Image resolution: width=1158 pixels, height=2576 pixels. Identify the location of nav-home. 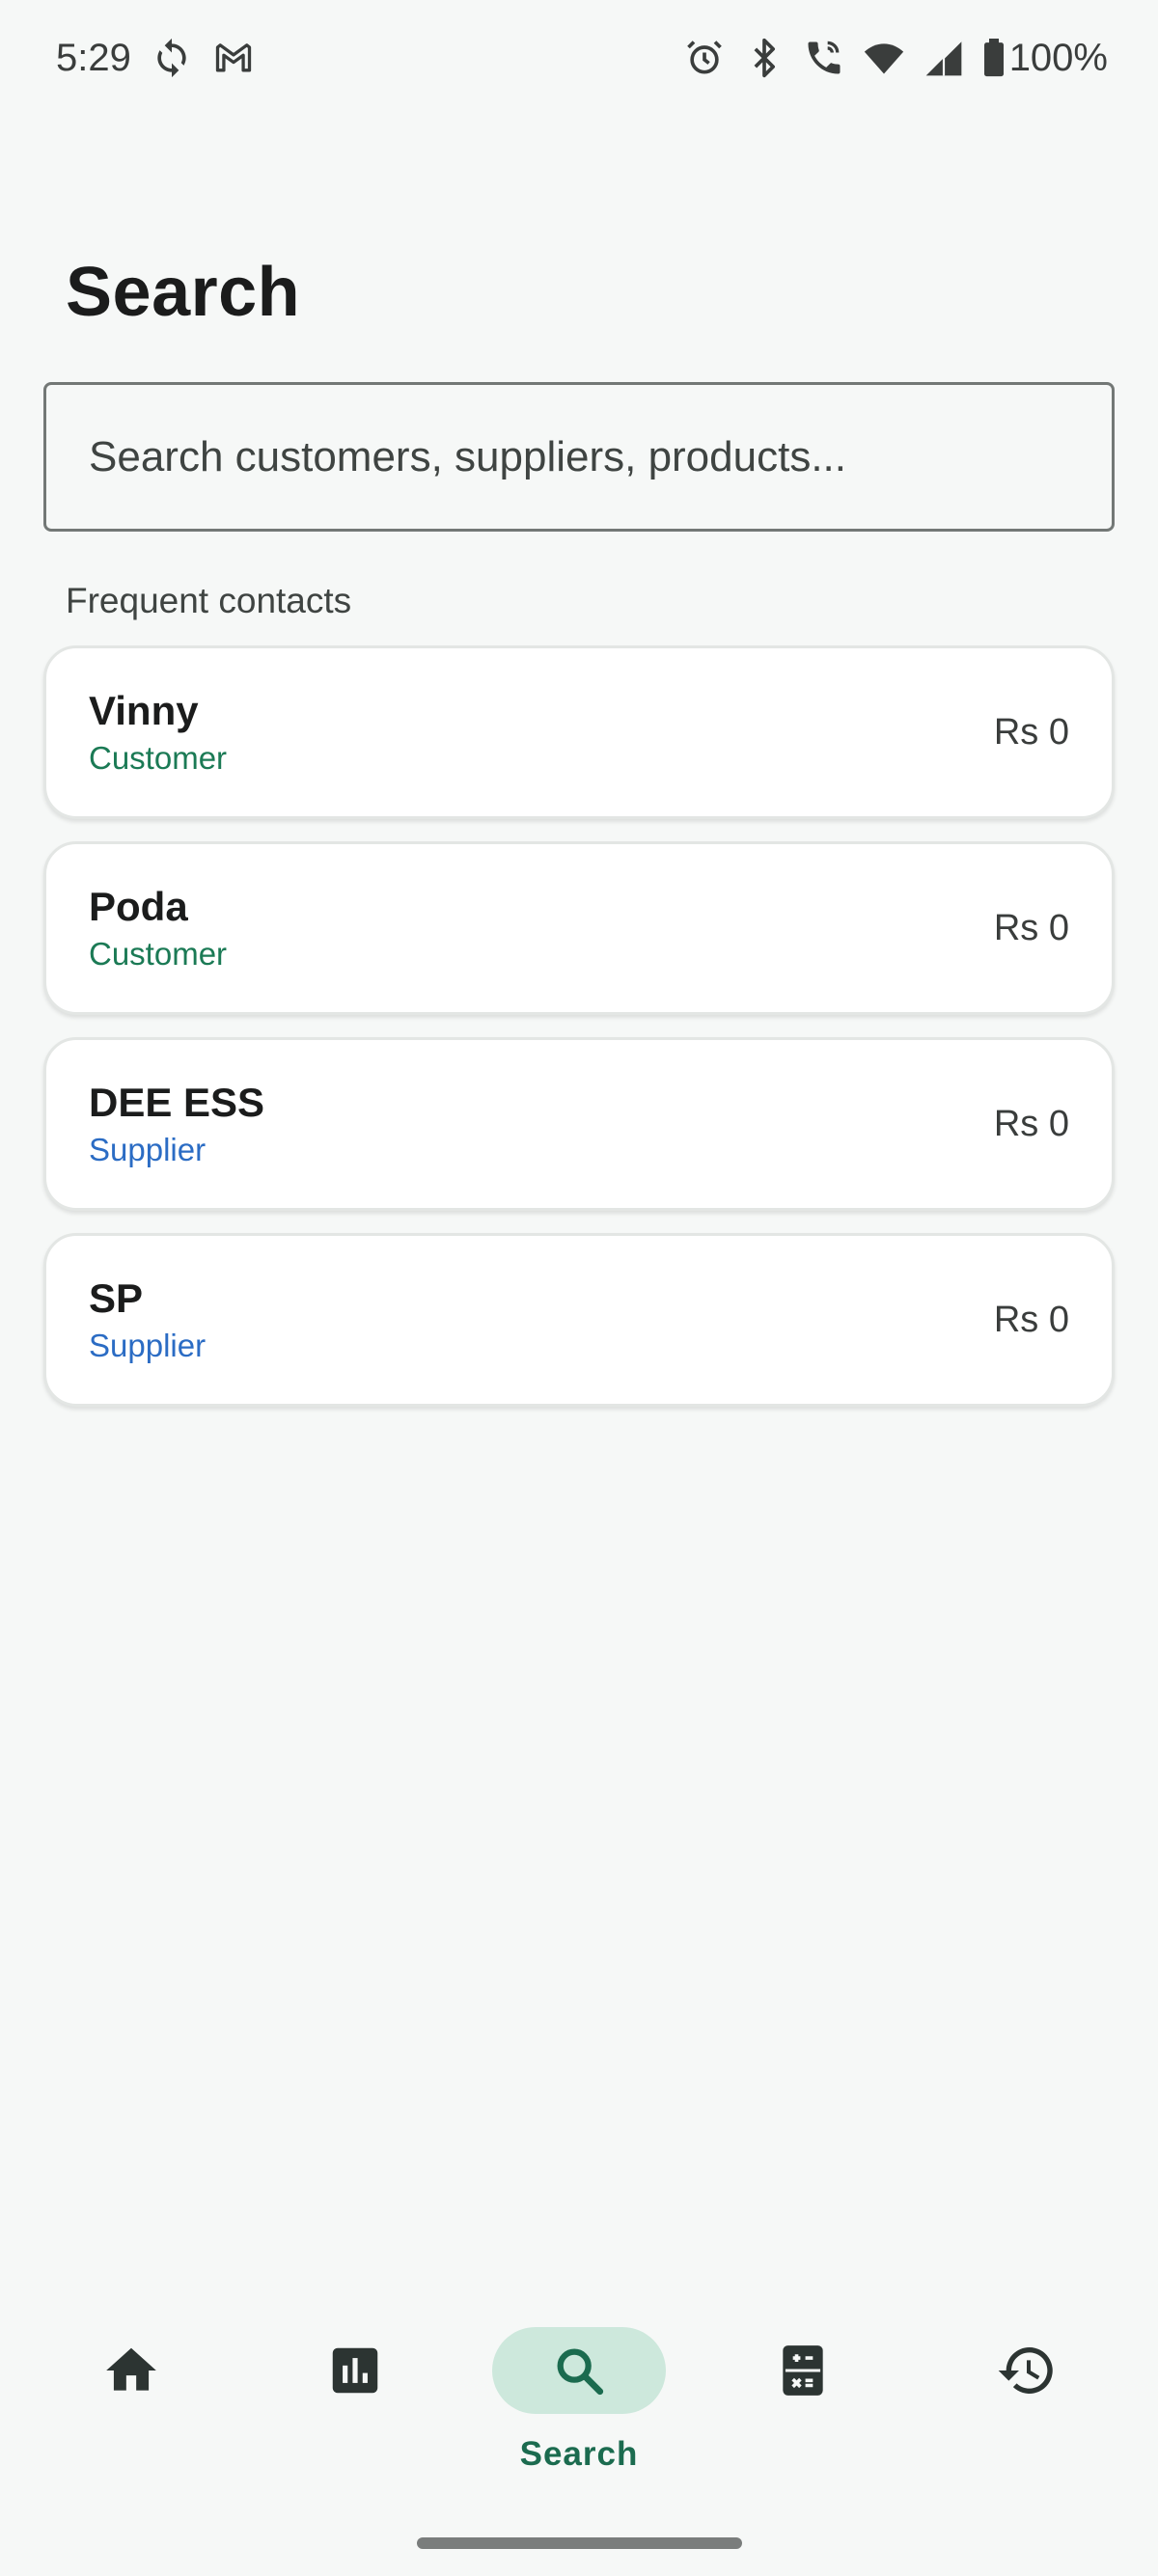
(131, 2365).